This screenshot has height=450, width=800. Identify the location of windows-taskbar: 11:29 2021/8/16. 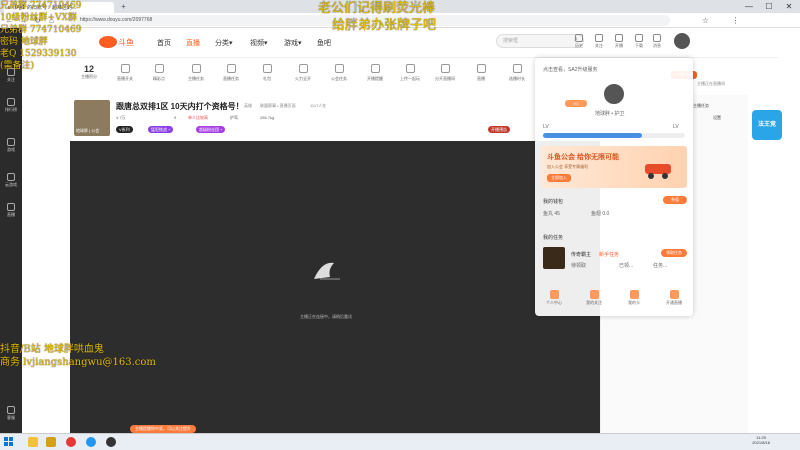
(400, 441).